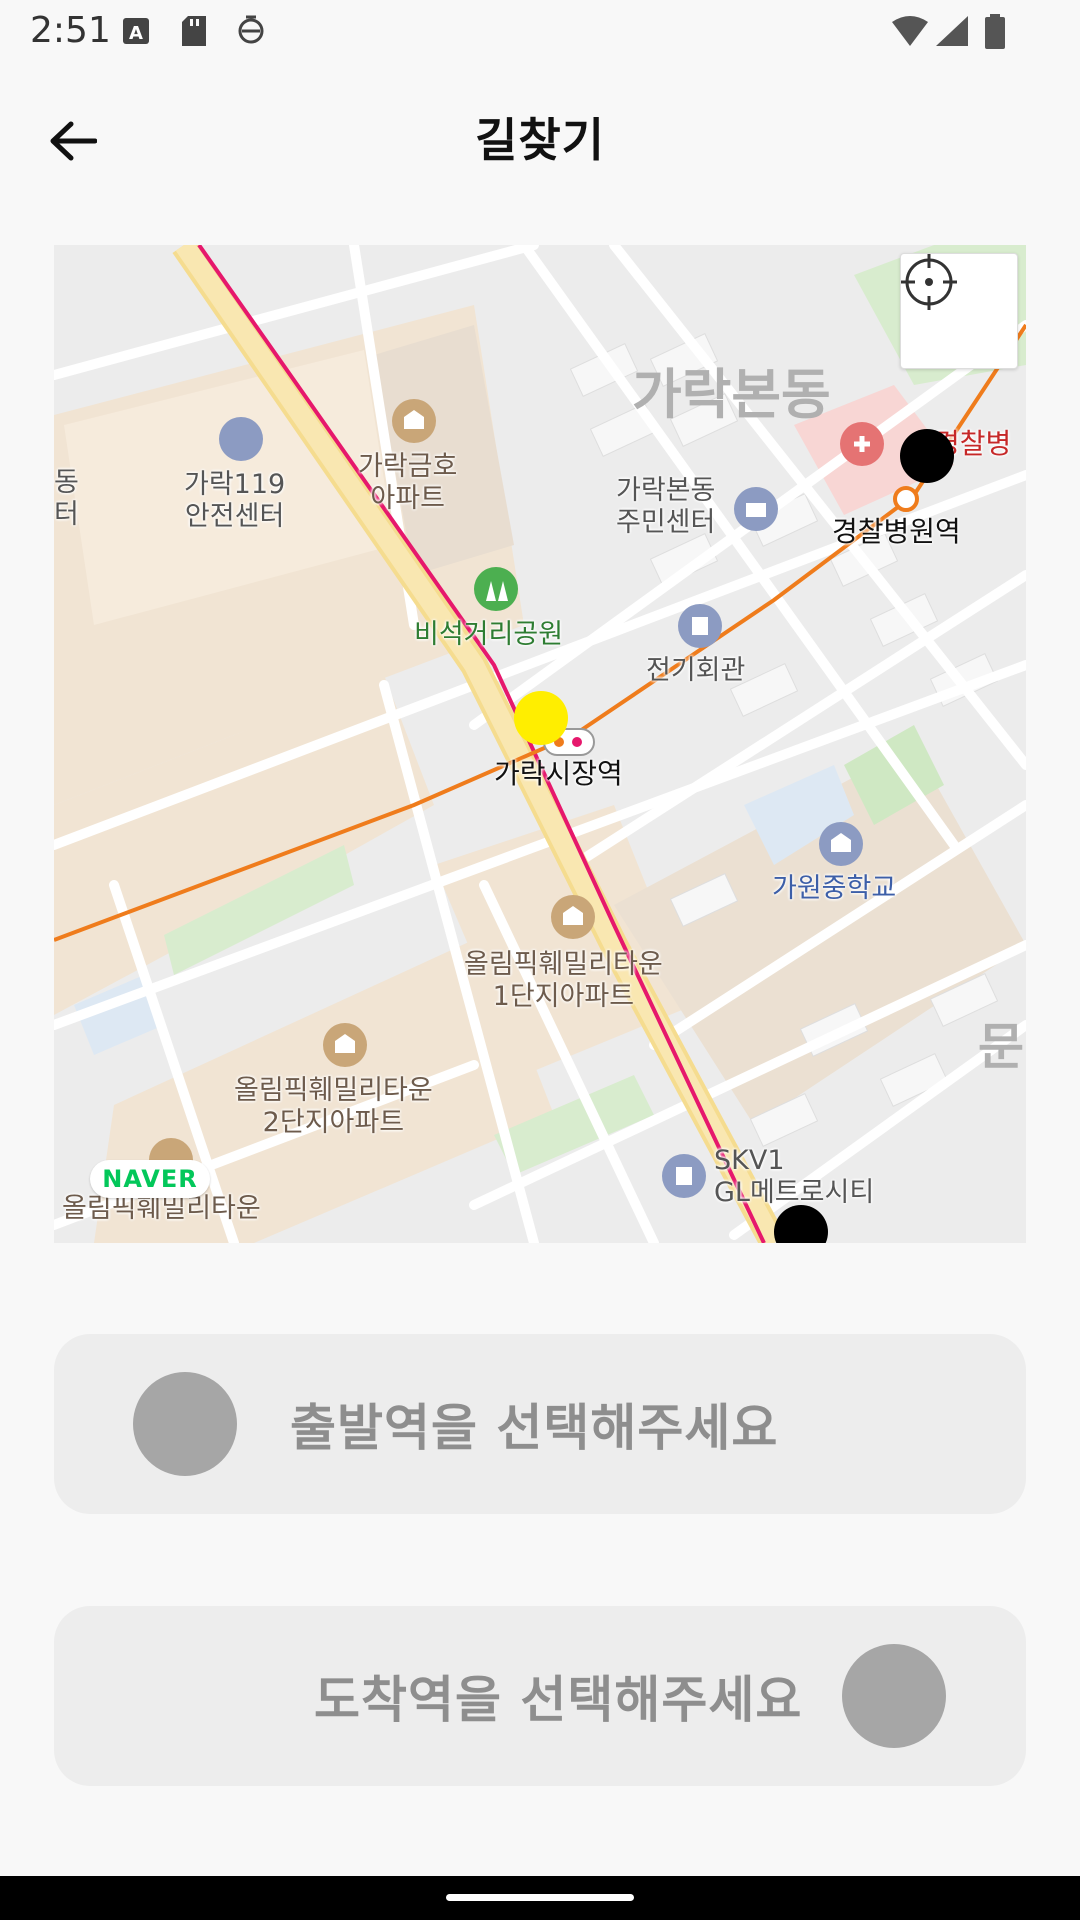  Describe the element at coordinates (834, 888) in the screenshot. I see `poi-gawon-school: 가원중학교` at that location.